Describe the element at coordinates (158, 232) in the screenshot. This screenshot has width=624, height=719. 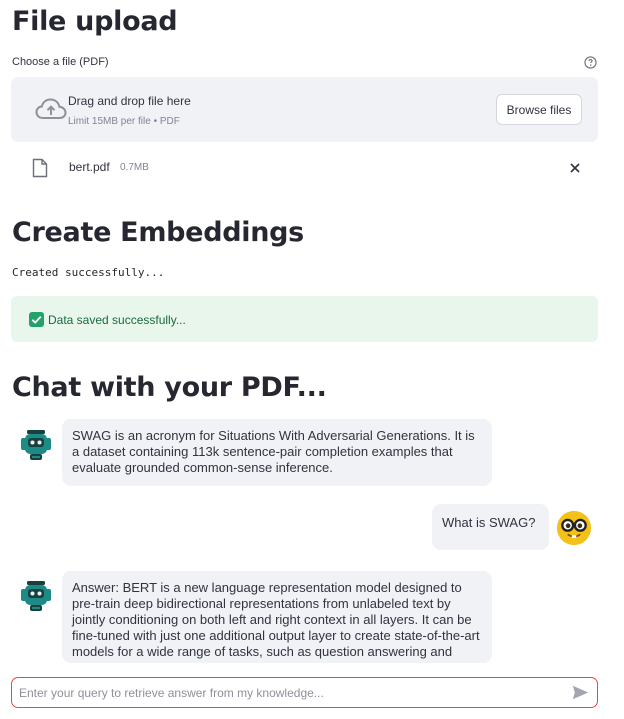
I see `create-embeddings-heading: Create Embeddings` at that location.